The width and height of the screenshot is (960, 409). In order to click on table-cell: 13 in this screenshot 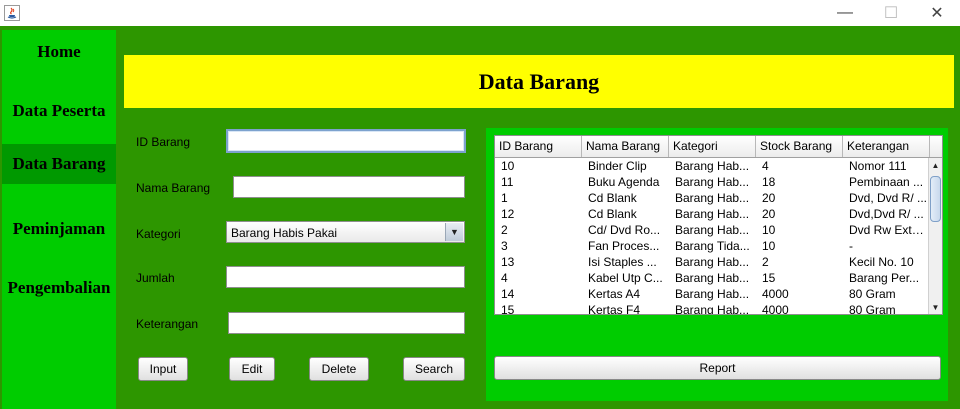, I will do `click(508, 262)`.